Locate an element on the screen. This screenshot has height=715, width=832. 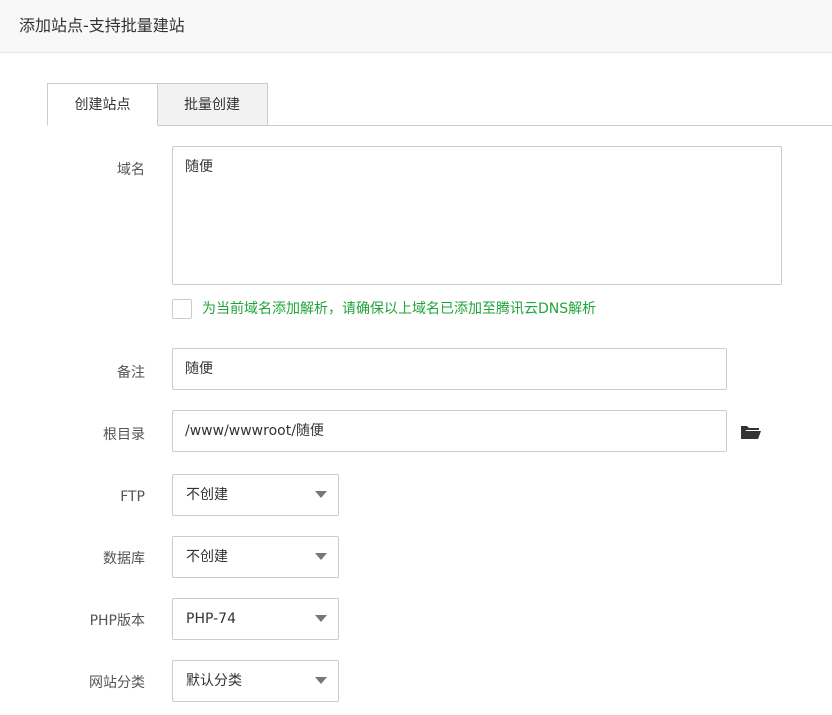
root-dir-input: /www/wwwroot/随便 is located at coordinates (449, 431).